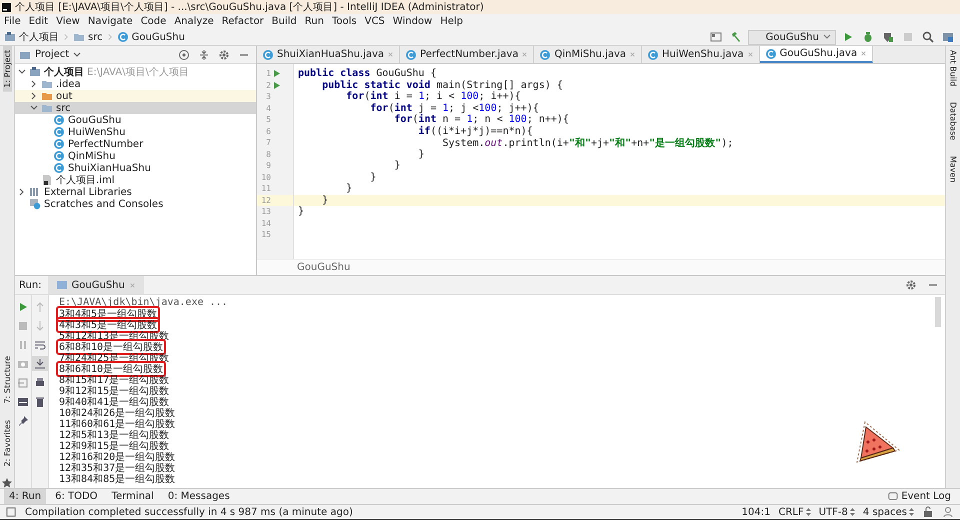 The height and width of the screenshot is (520, 960). What do you see at coordinates (135, 72) in the screenshot?
I see `tree-item: 个人项目 E:\JAVA\项目\个人项目` at bounding box center [135, 72].